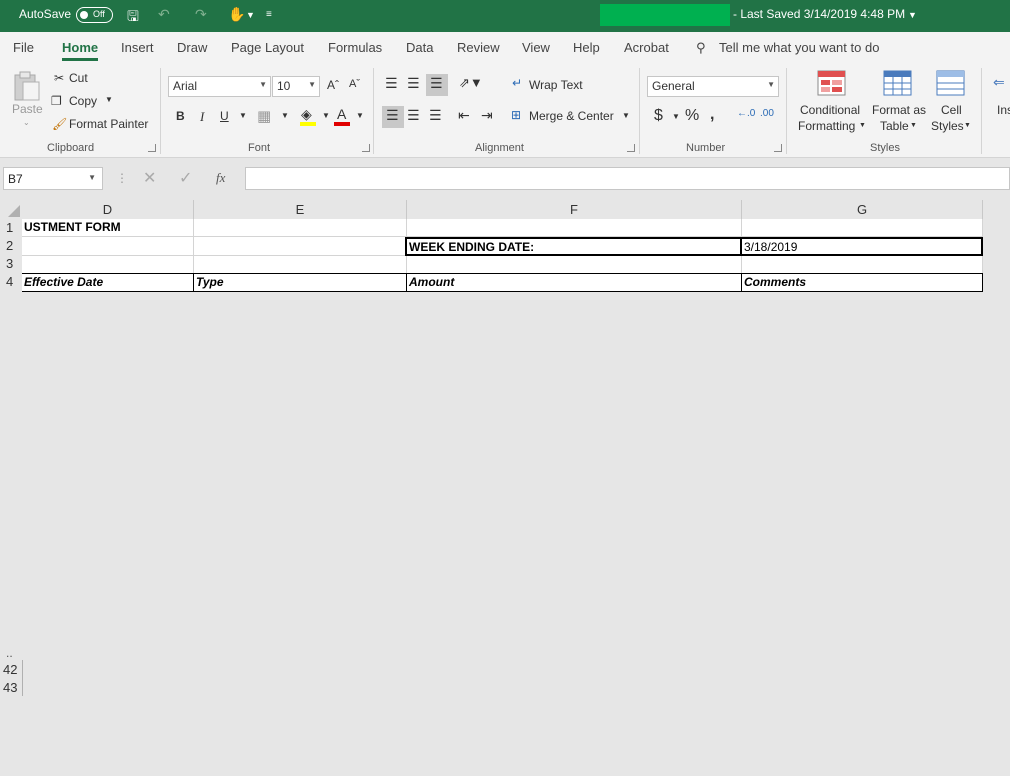  What do you see at coordinates (487, 115) in the screenshot?
I see `increase-indent-icon: ⇥` at bounding box center [487, 115].